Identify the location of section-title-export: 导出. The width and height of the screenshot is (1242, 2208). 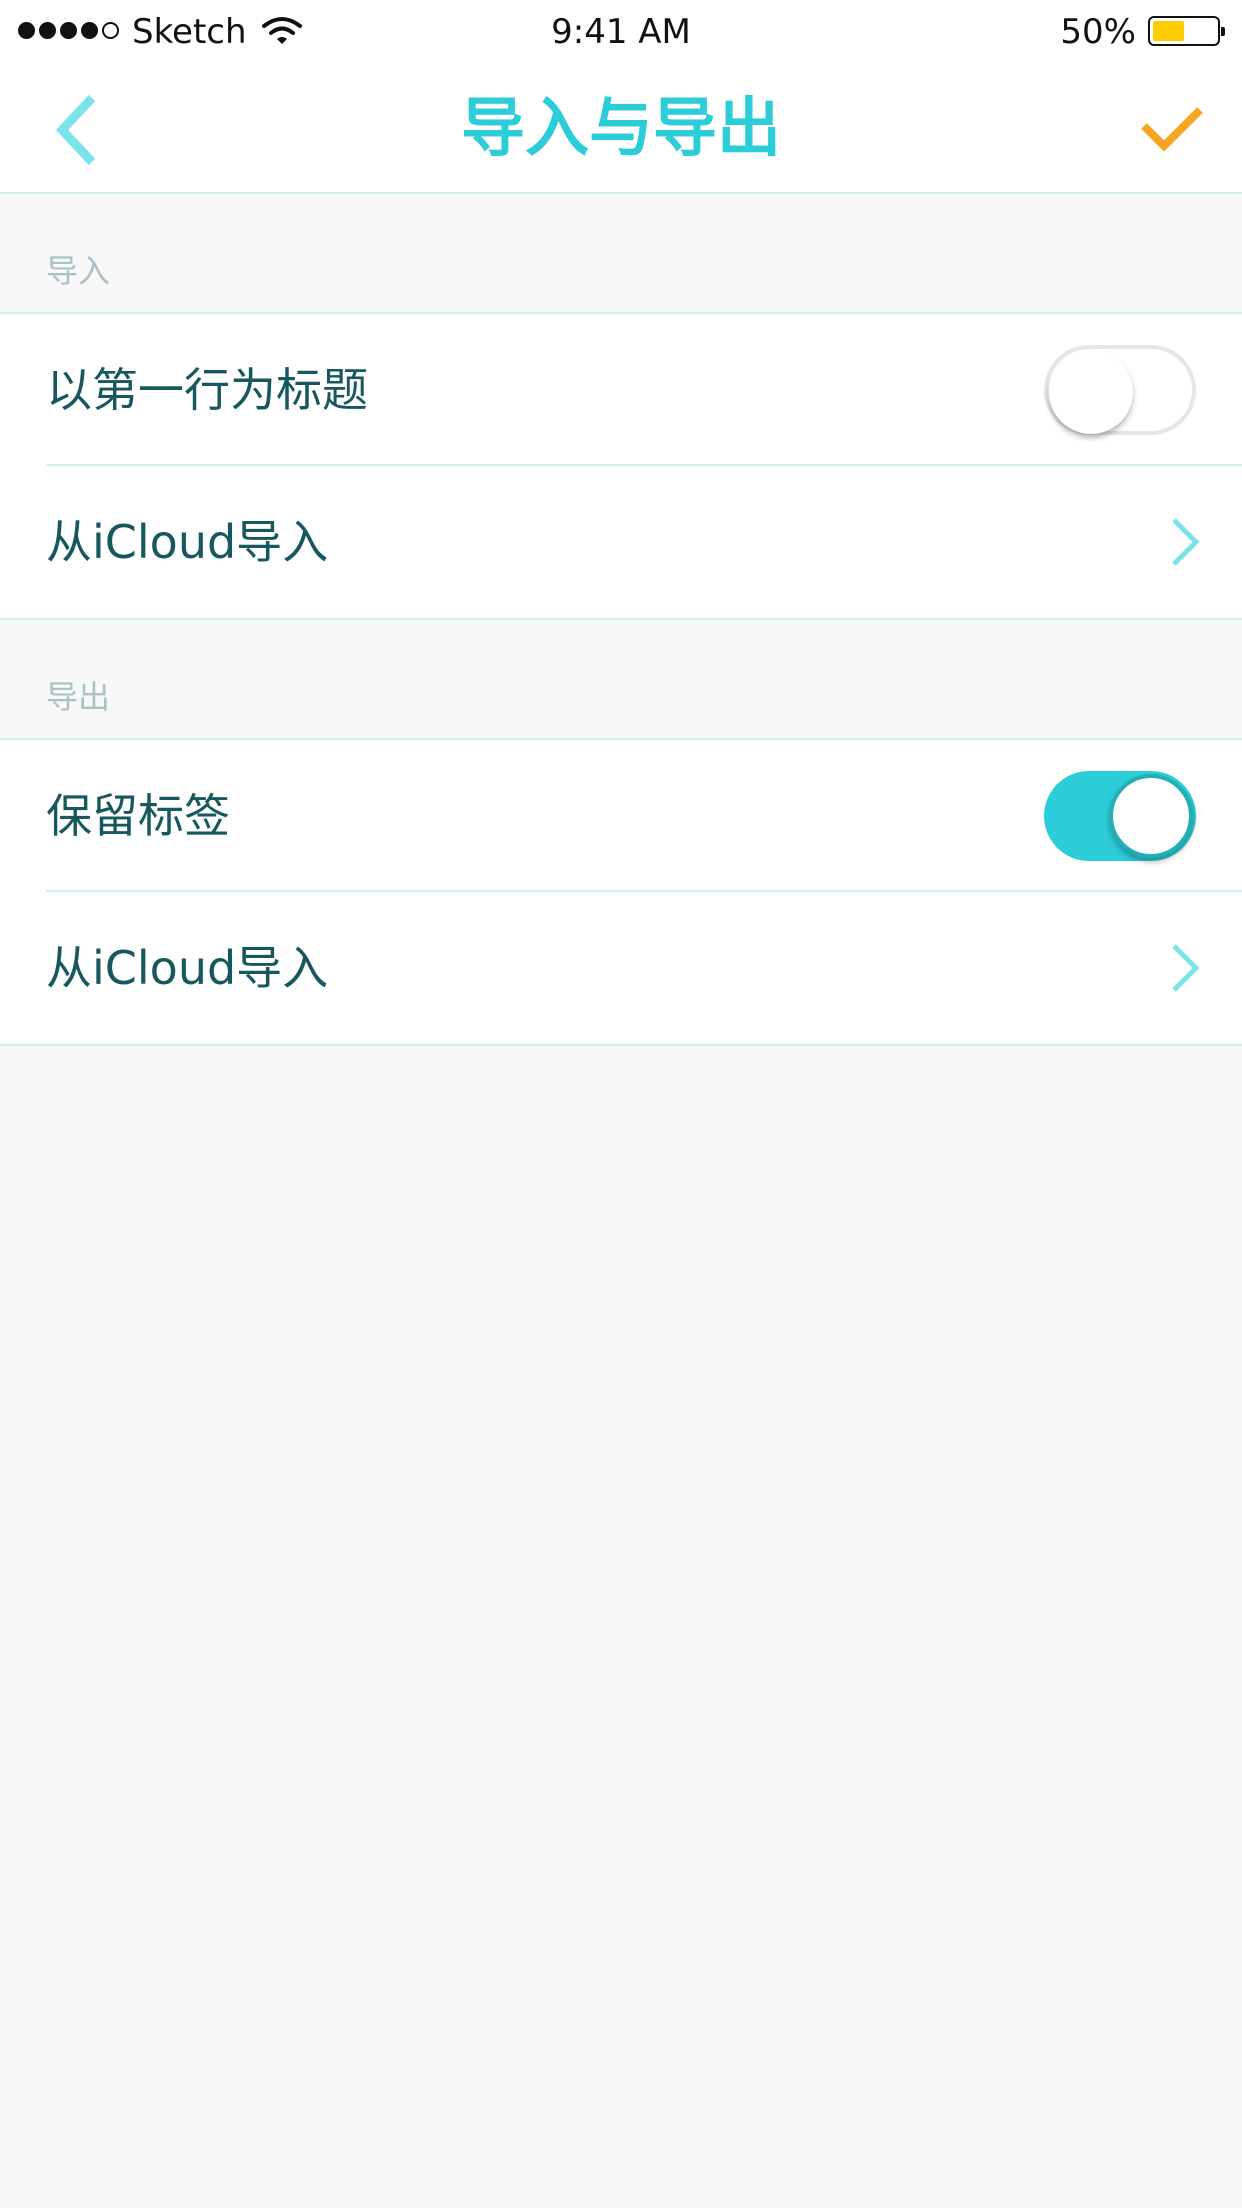
(78, 697).